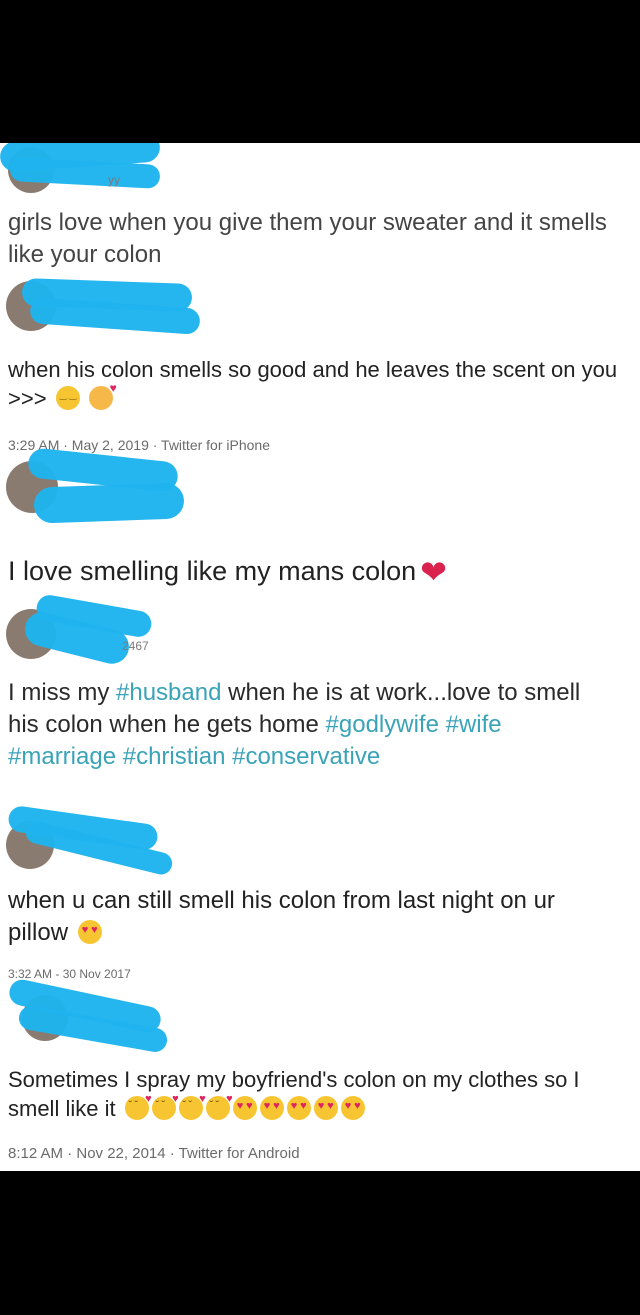 This screenshot has height=1315, width=640. Describe the element at coordinates (320, 521) in the screenshot. I see `tweet-card-3: I love smelling like my mans colon ❤` at that location.